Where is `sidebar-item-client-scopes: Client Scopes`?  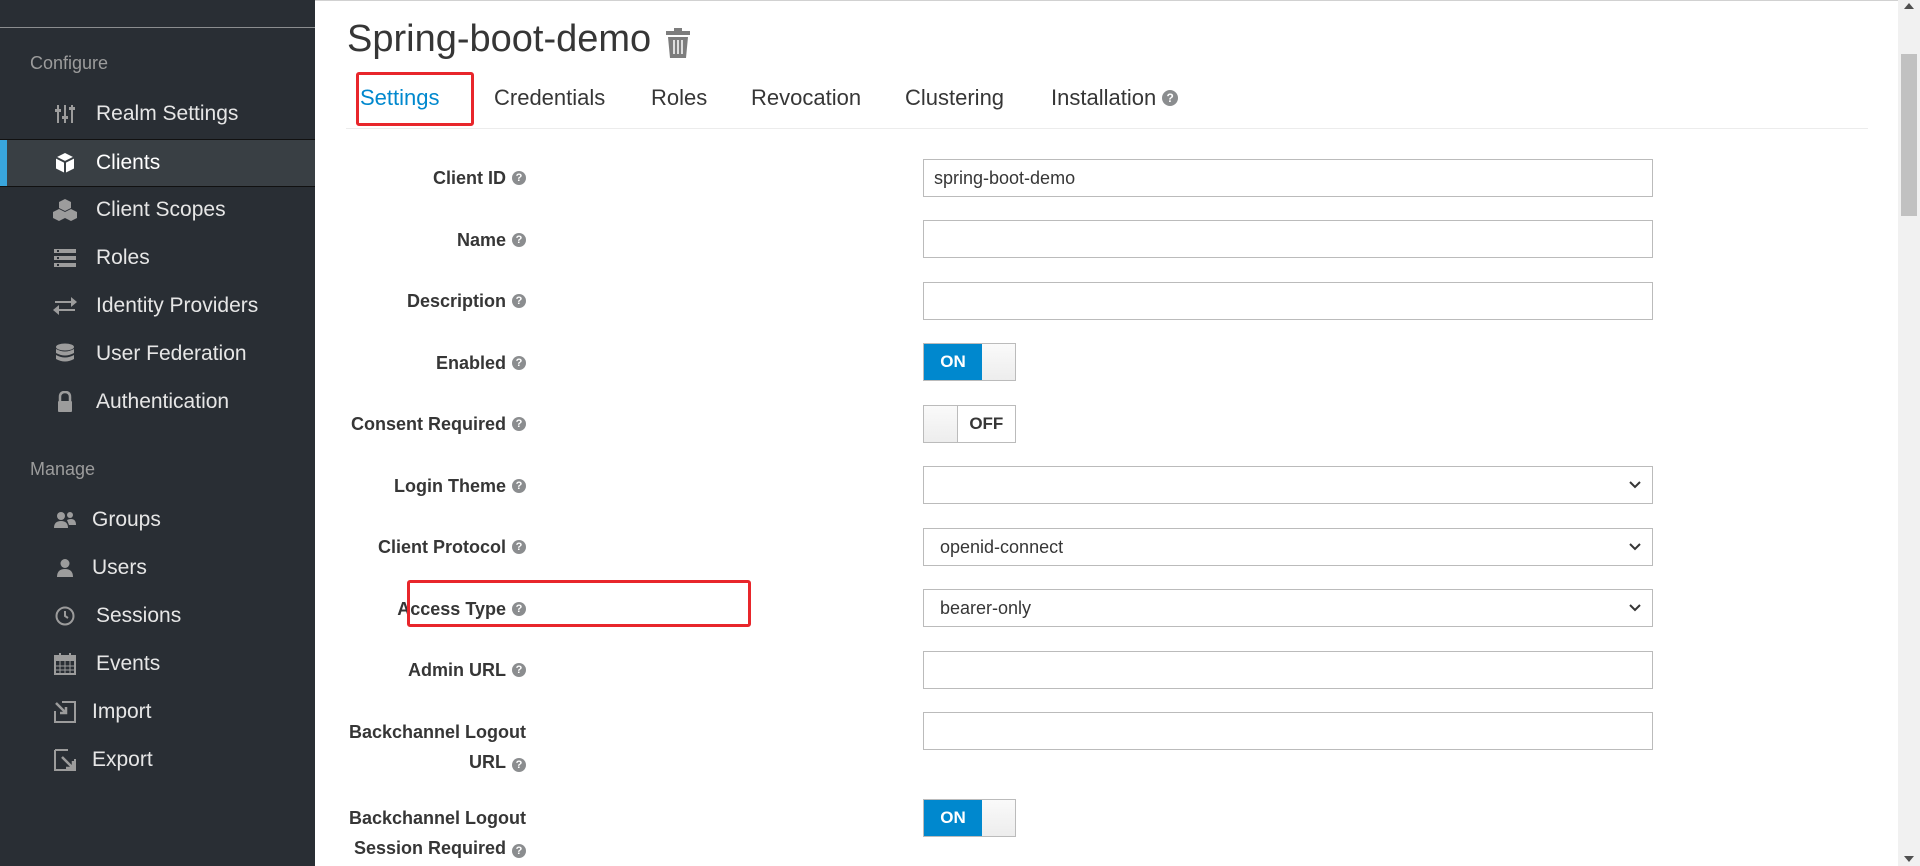 sidebar-item-client-scopes: Client Scopes is located at coordinates (157, 210).